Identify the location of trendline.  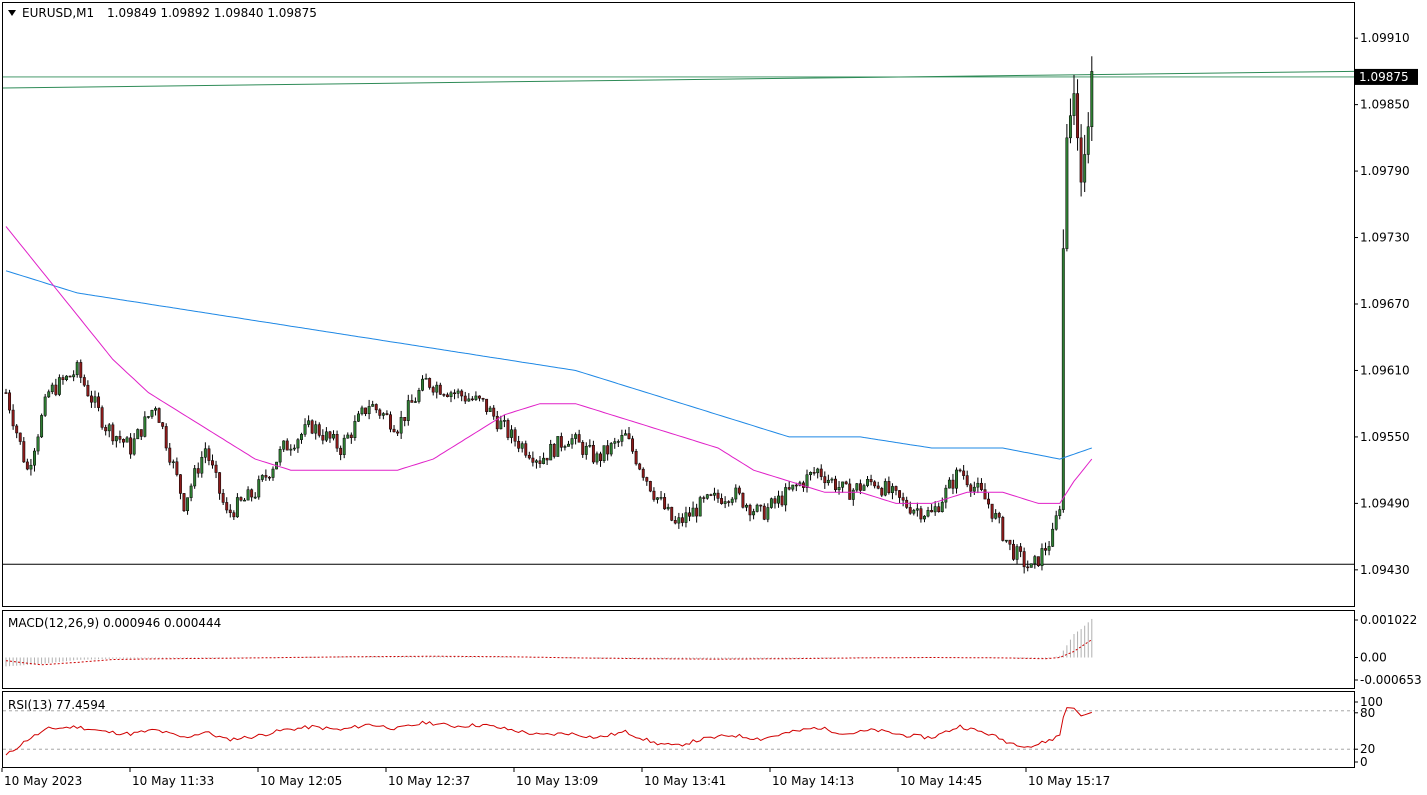
(678, 79).